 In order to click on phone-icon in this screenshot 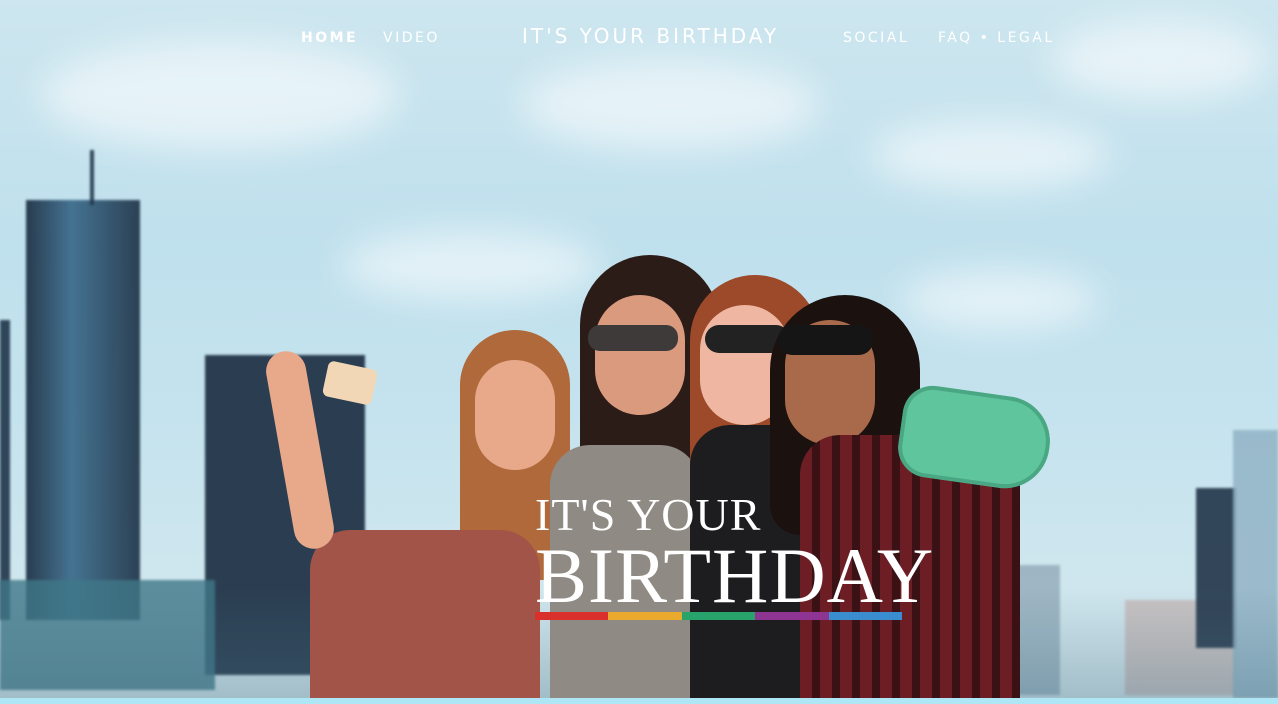, I will do `click(350, 383)`.